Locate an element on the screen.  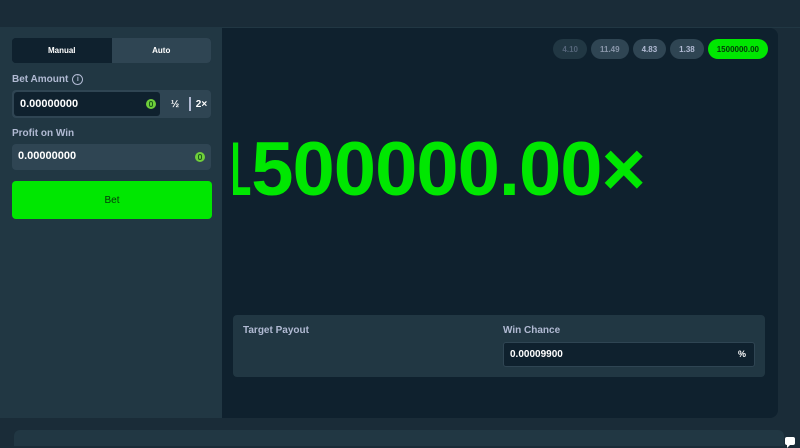
info-icon: i is located at coordinates (78, 79).